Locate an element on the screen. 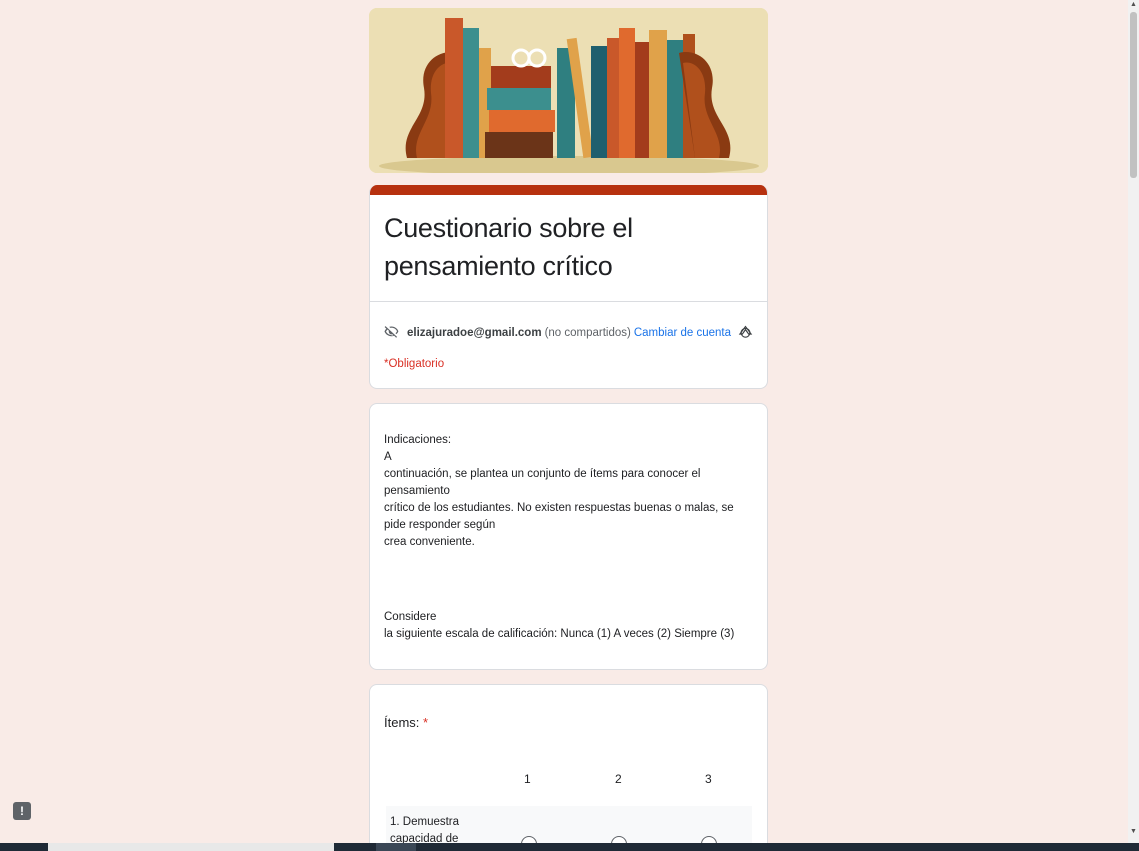 This screenshot has width=1139, height=851. not-shared-label: (no compartidos) is located at coordinates (587, 333).